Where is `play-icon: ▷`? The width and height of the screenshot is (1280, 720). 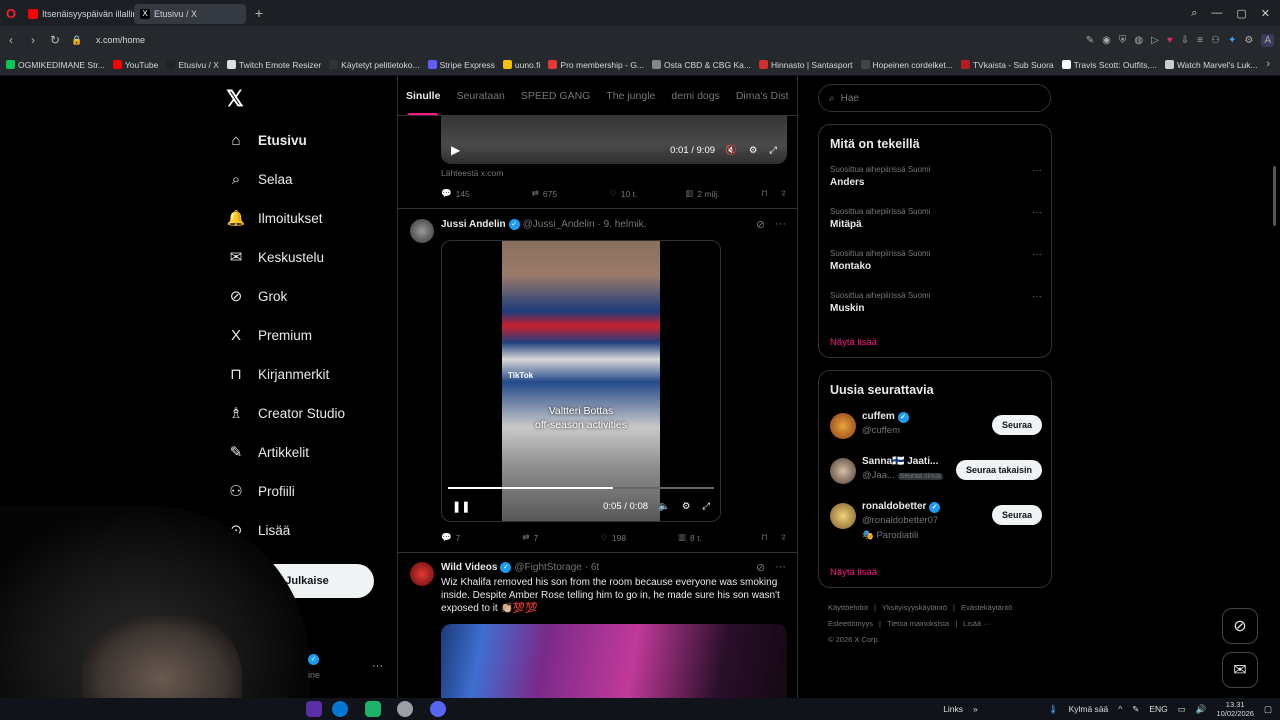 play-icon: ▷ is located at coordinates (1155, 40).